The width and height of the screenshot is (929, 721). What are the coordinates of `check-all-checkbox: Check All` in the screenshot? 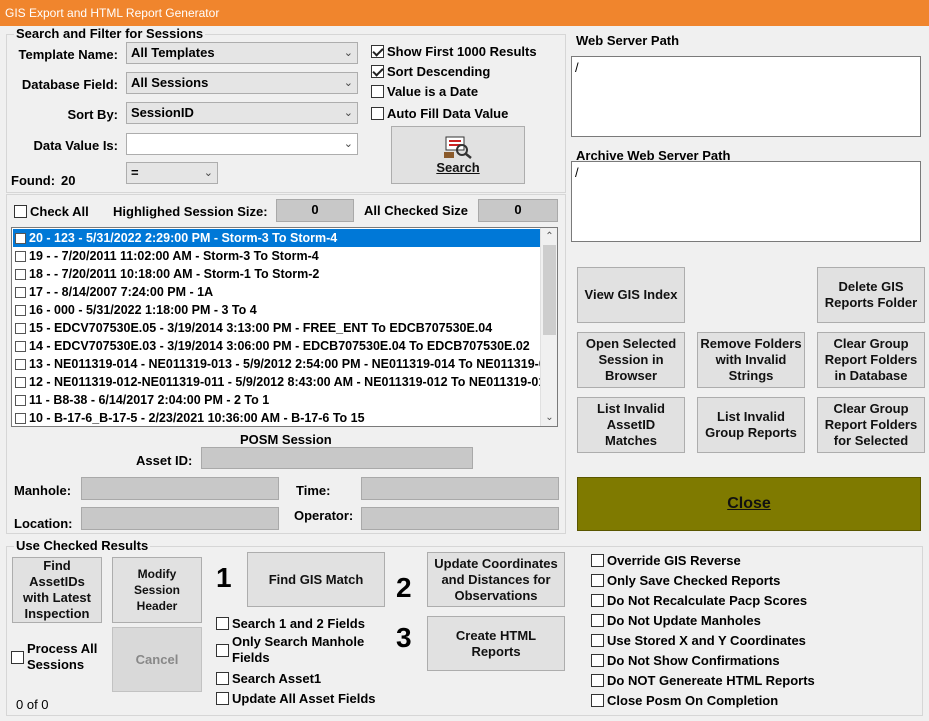 It's located at (51, 211).